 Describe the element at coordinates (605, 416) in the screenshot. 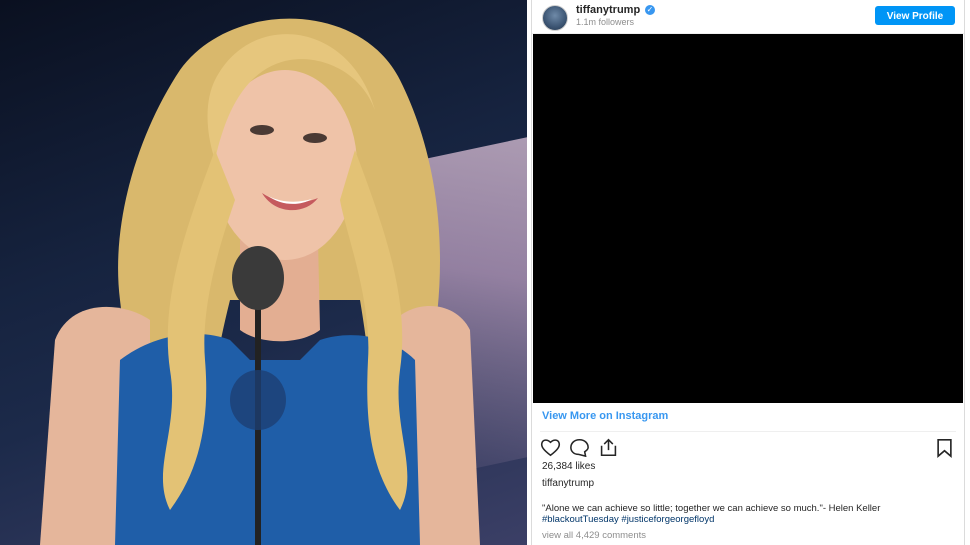

I see `view-more-link: View More on Instagram` at that location.